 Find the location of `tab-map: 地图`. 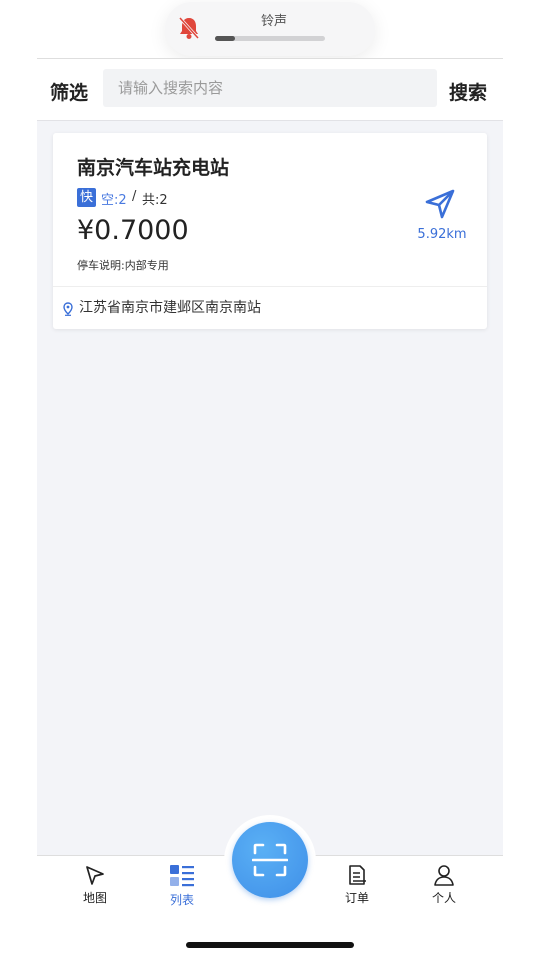

tab-map: 地图 is located at coordinates (95, 885).